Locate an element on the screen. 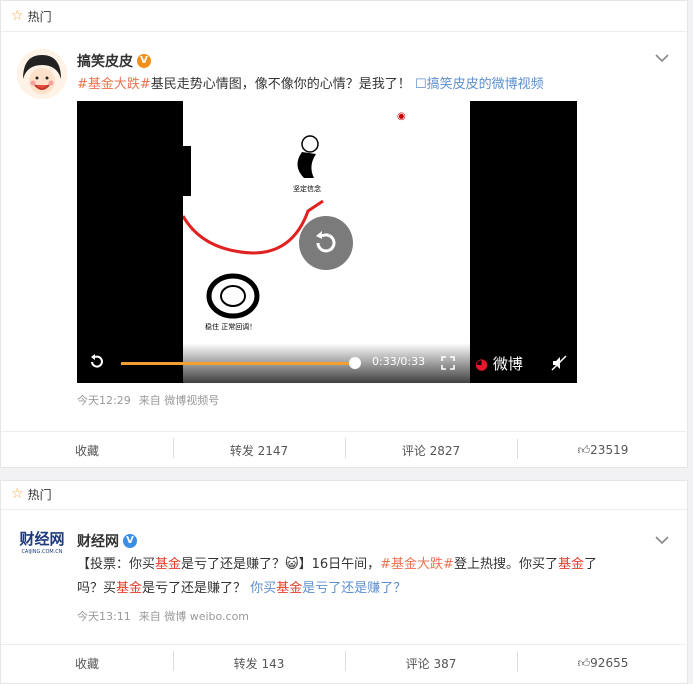 Image resolution: width=693 pixels, height=684 pixels. post-source: 来自 微博 weibo.com is located at coordinates (194, 616).